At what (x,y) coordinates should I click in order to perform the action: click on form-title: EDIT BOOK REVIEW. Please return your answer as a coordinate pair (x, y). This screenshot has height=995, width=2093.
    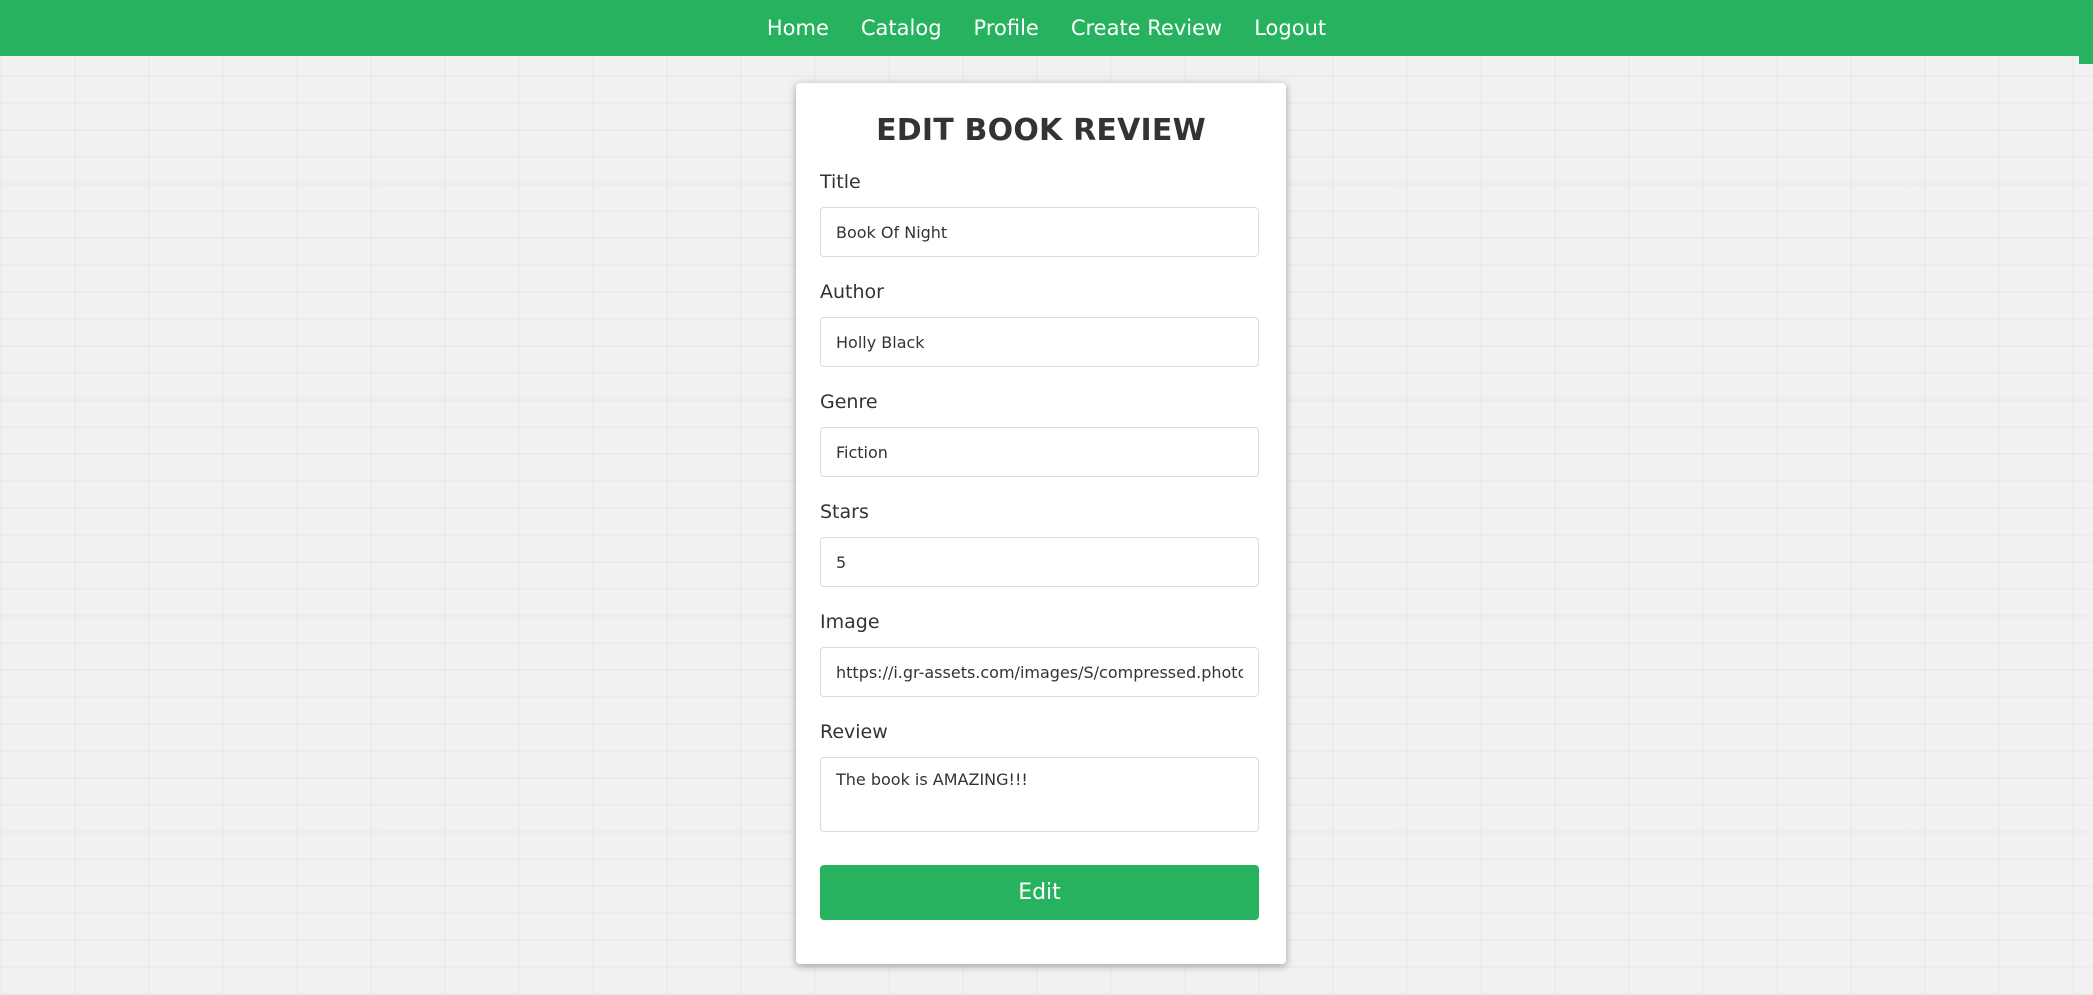
    Looking at the image, I should click on (1041, 130).